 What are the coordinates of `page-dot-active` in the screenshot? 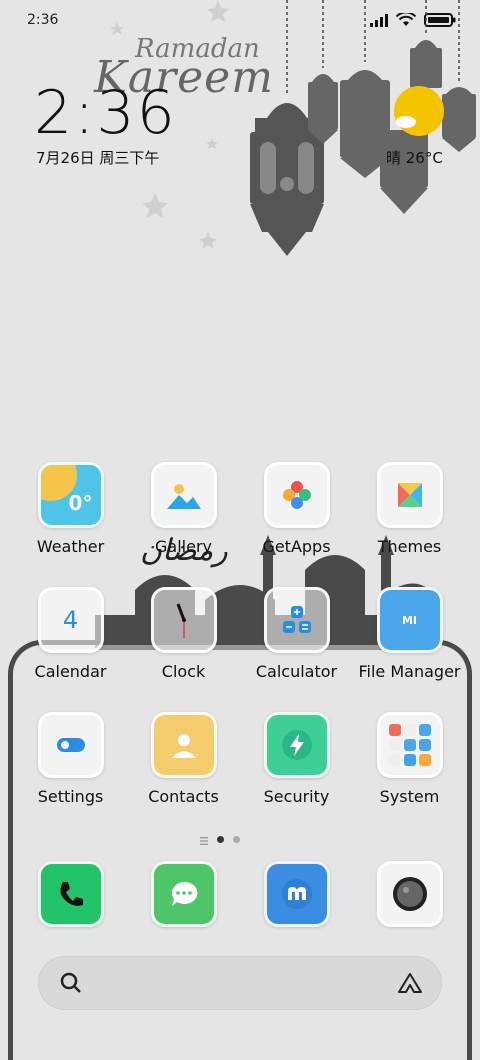 It's located at (220, 839).